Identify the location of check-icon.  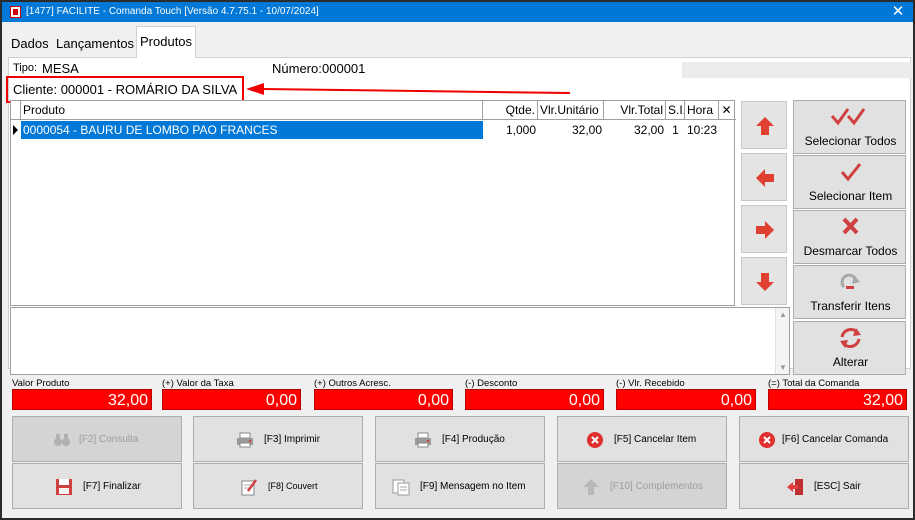
(851, 172).